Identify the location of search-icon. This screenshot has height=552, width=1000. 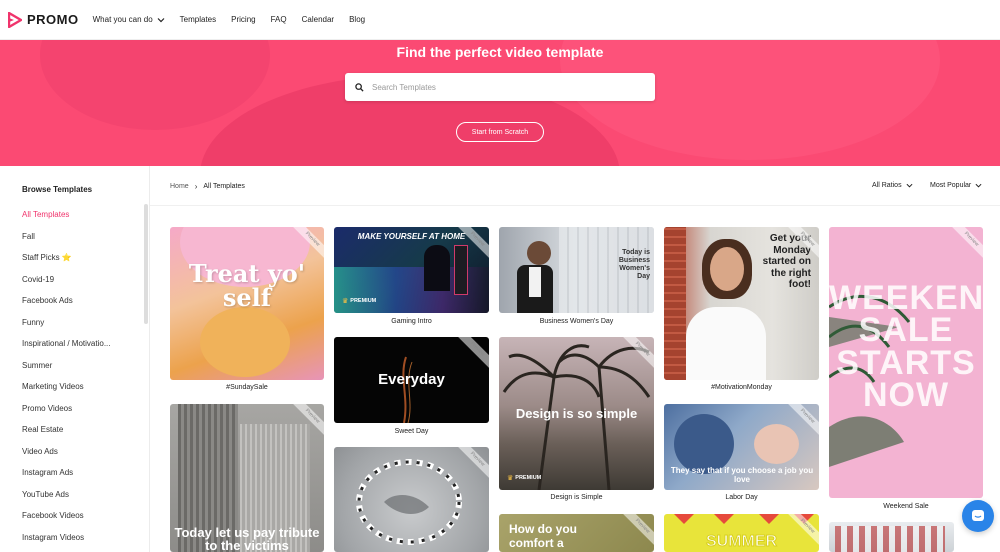
(359, 87).